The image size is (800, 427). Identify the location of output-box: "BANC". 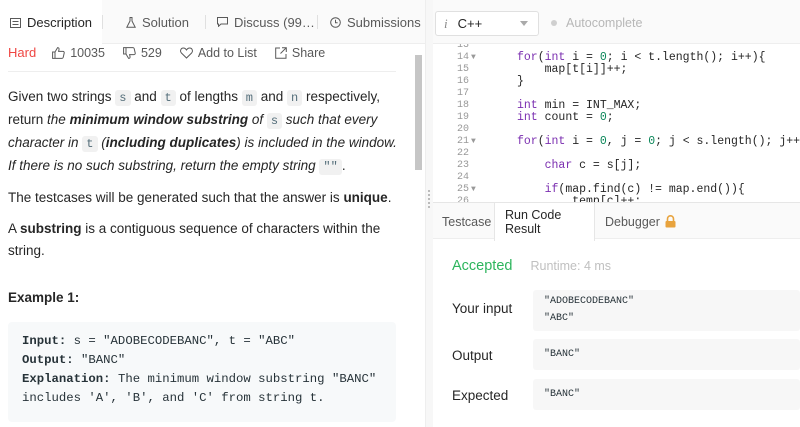
(666, 354).